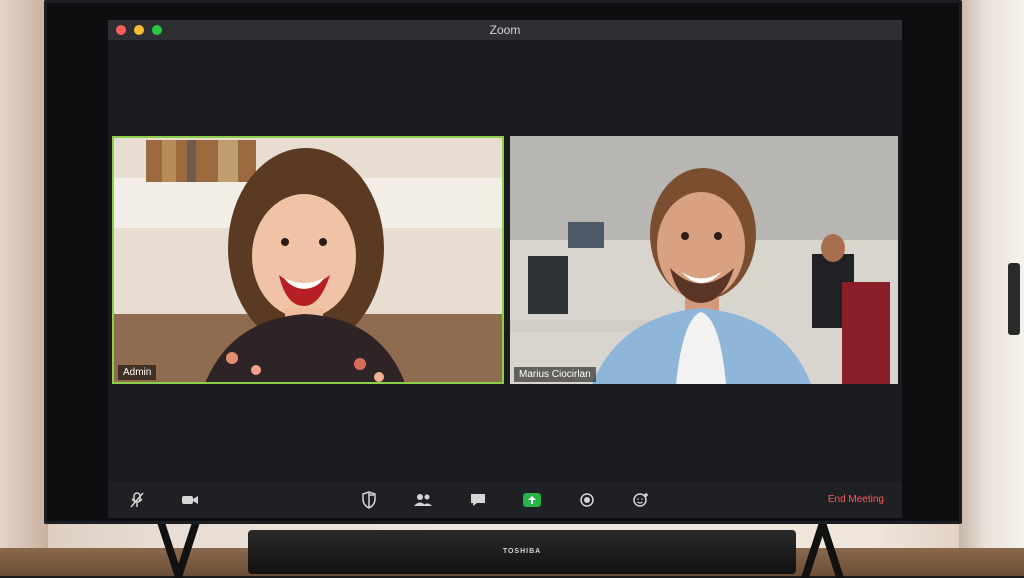  Describe the element at coordinates (137, 372) in the screenshot. I see `participant-name-label: Admin` at that location.